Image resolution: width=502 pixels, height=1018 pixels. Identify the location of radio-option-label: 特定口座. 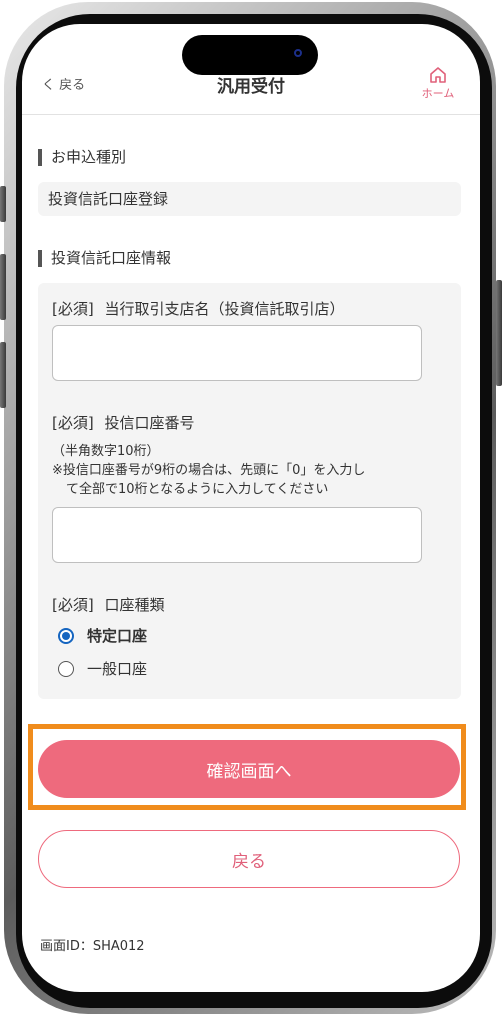
(117, 636).